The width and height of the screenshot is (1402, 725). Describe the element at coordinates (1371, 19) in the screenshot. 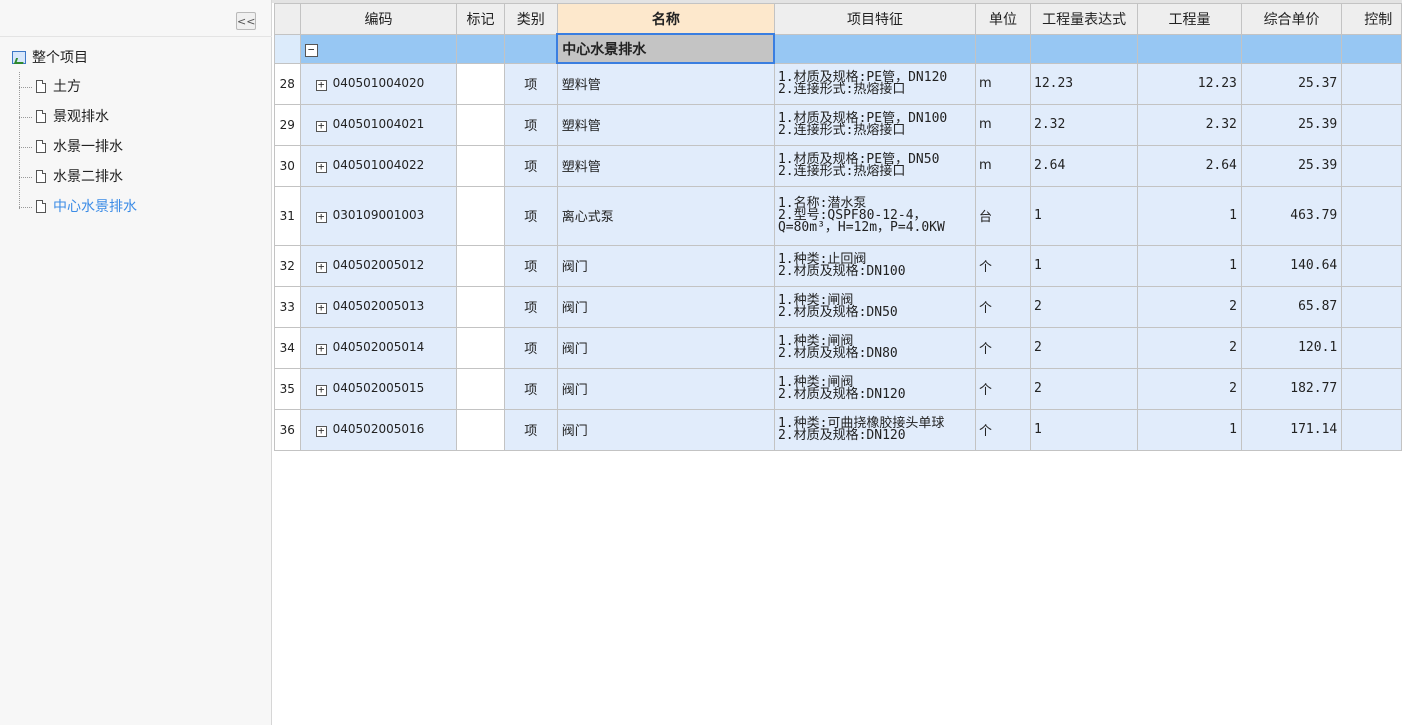

I see `header-control: 控制` at that location.